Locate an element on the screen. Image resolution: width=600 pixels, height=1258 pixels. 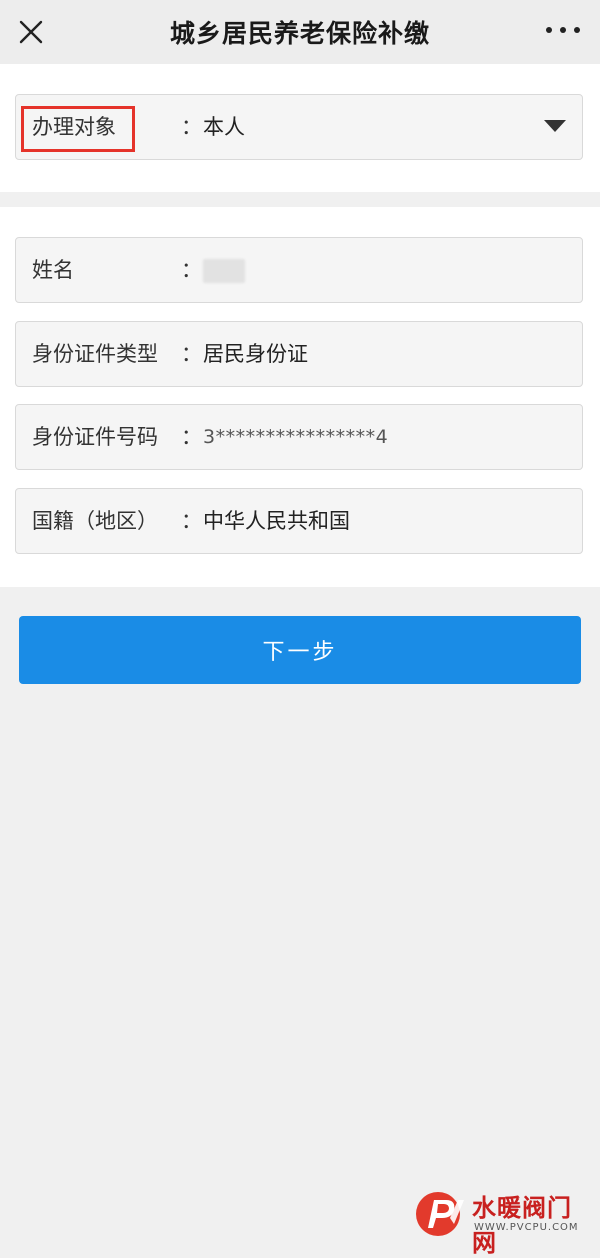
next-button: 下一步 is located at coordinates (300, 650).